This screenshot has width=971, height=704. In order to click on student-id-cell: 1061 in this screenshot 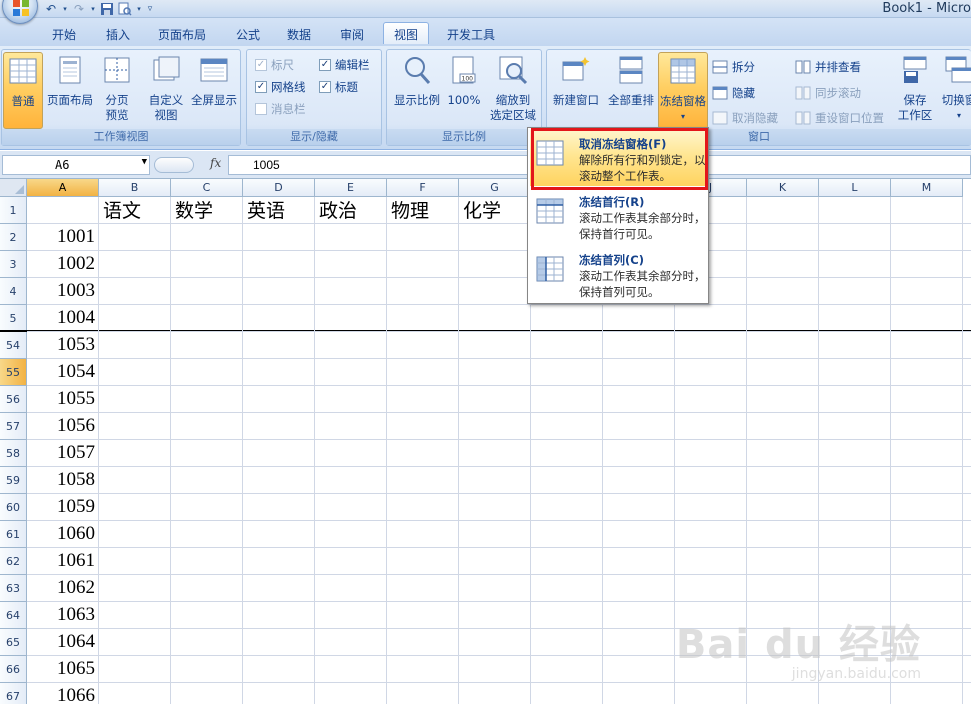, I will do `click(63, 561)`.